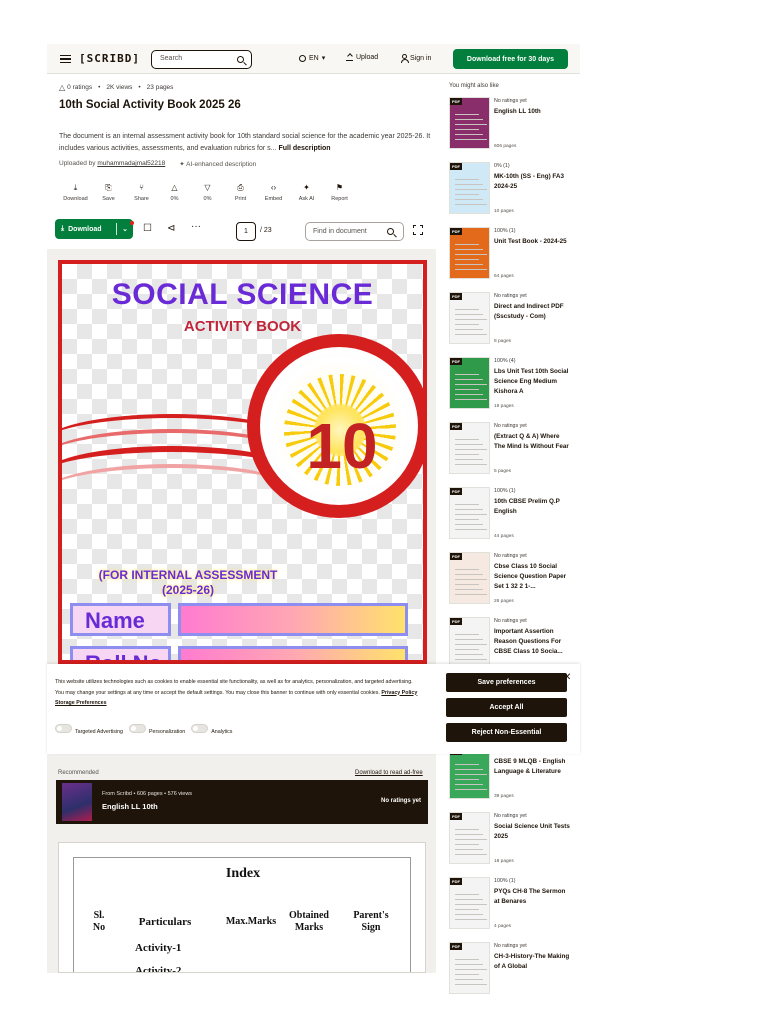 This screenshot has width=768, height=1024. I want to click on sparkle-icon: ✦, so click(306, 187).